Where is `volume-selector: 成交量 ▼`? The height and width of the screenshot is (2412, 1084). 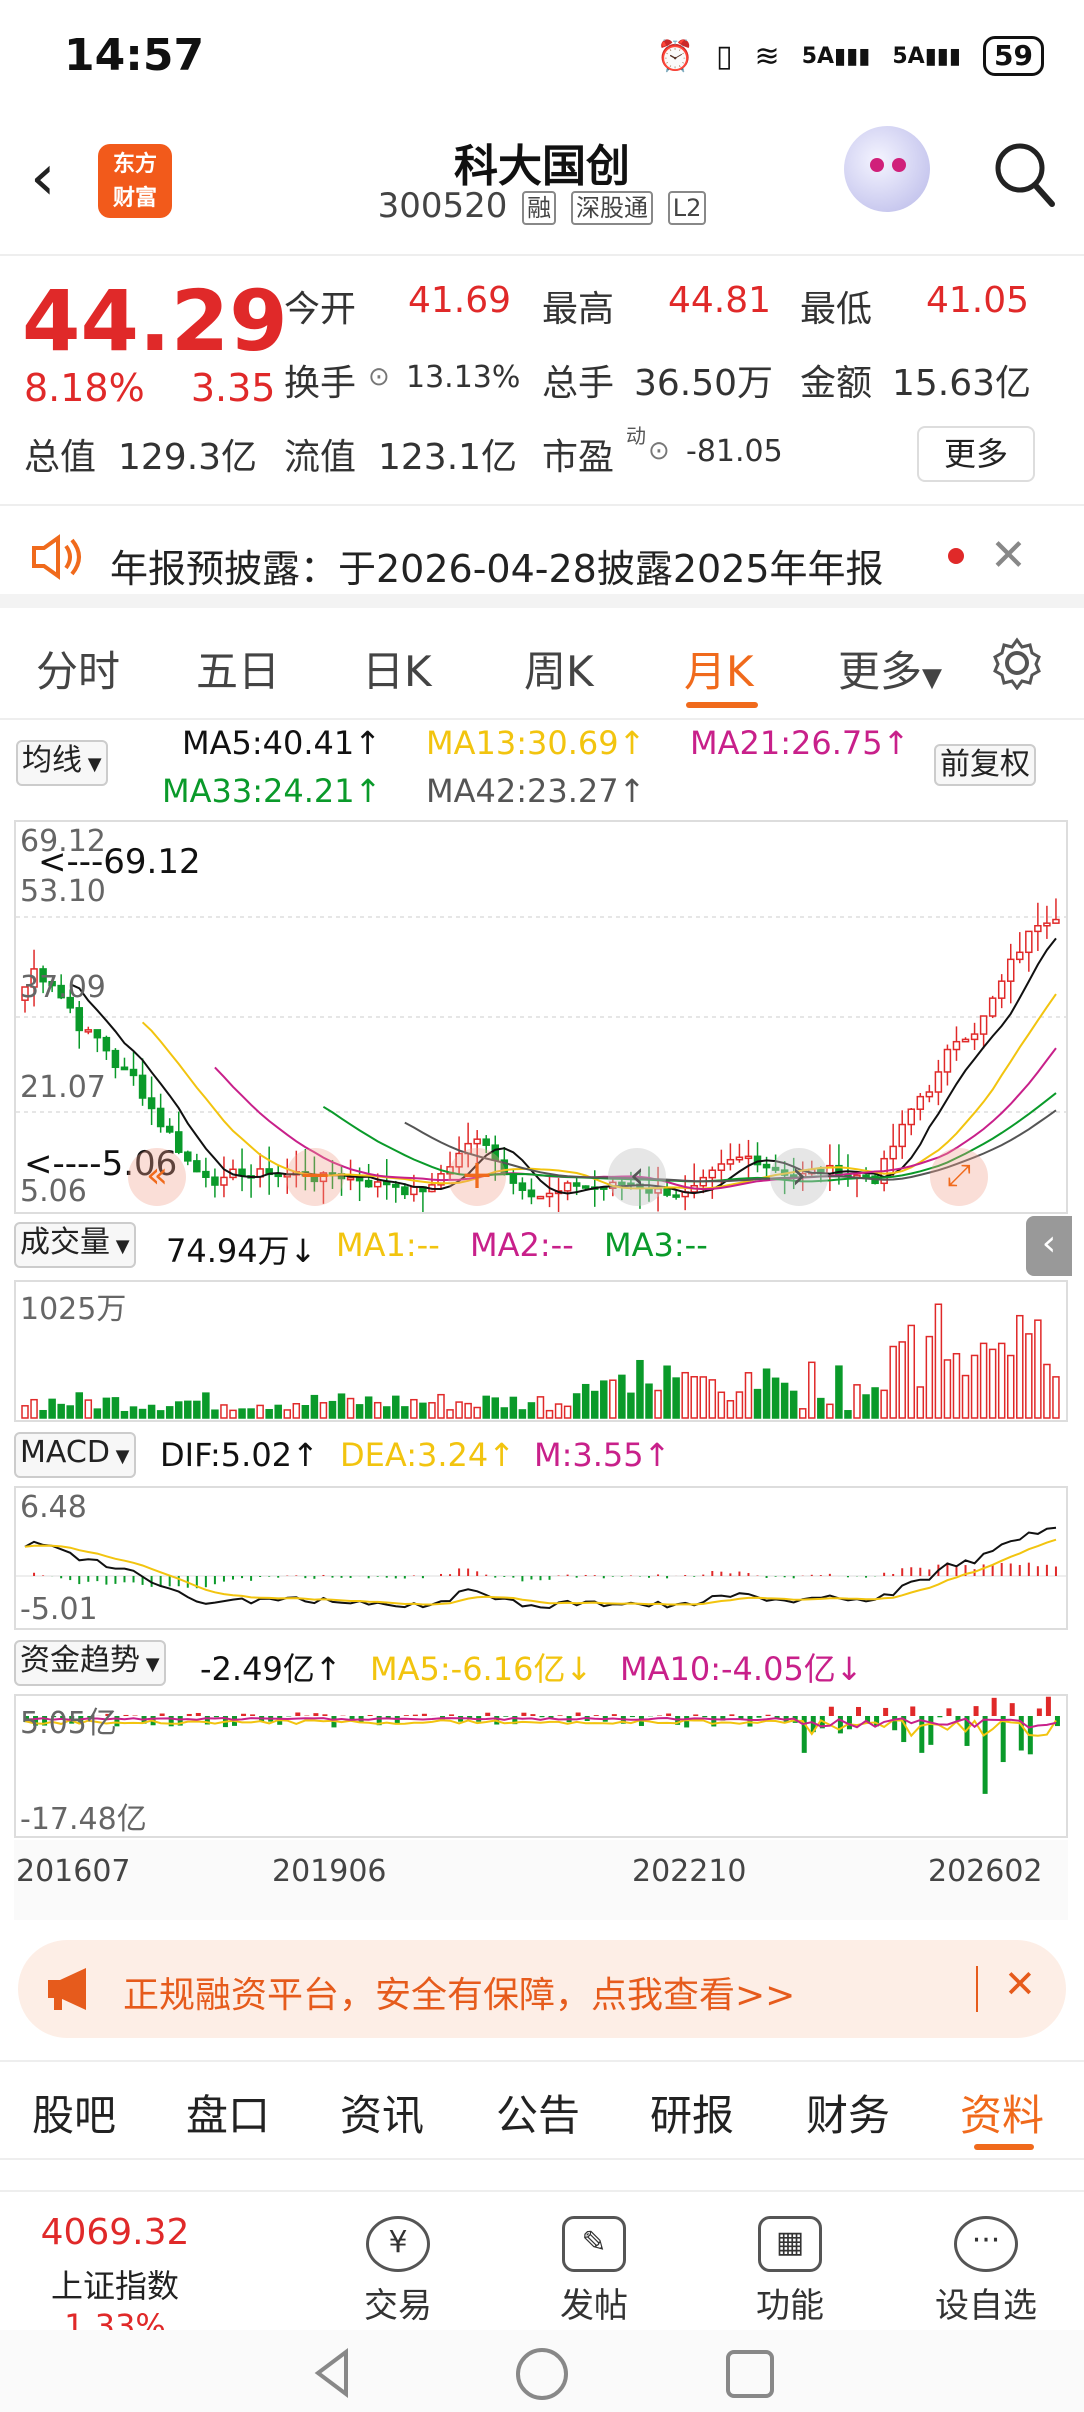
volume-selector: 成交量 ▼ is located at coordinates (75, 1245).